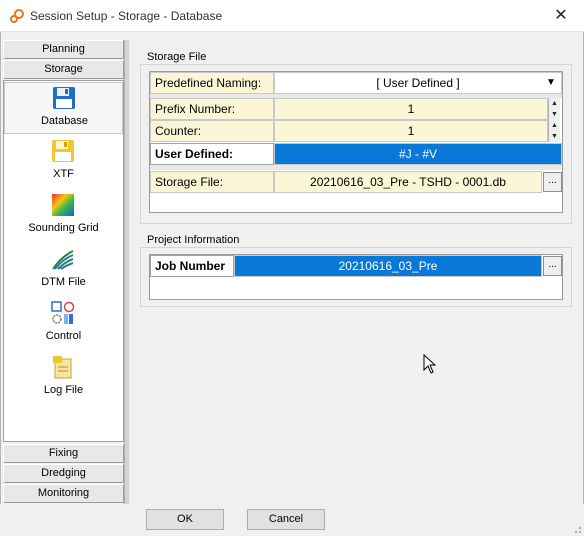 This screenshot has height=536, width=584. I want to click on counter-input: 1, so click(411, 131).